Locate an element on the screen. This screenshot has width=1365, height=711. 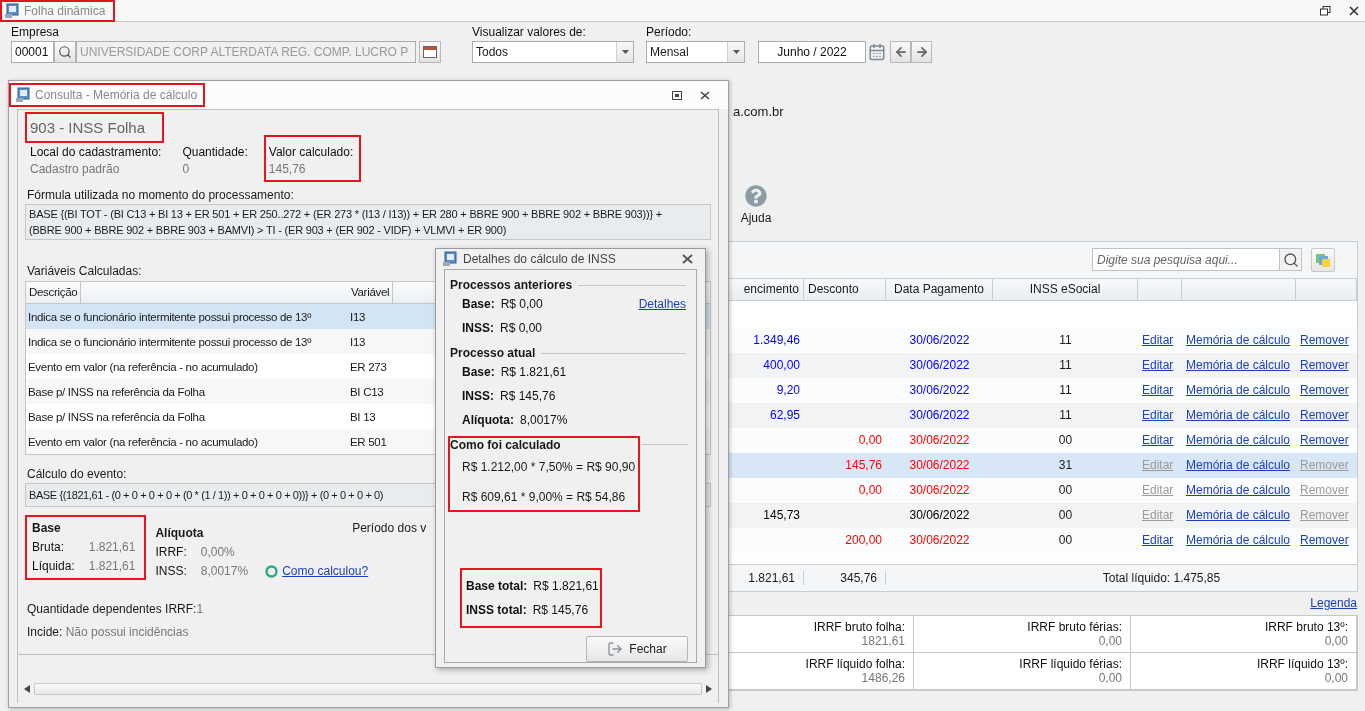
scrollbar is located at coordinates (368, 689).